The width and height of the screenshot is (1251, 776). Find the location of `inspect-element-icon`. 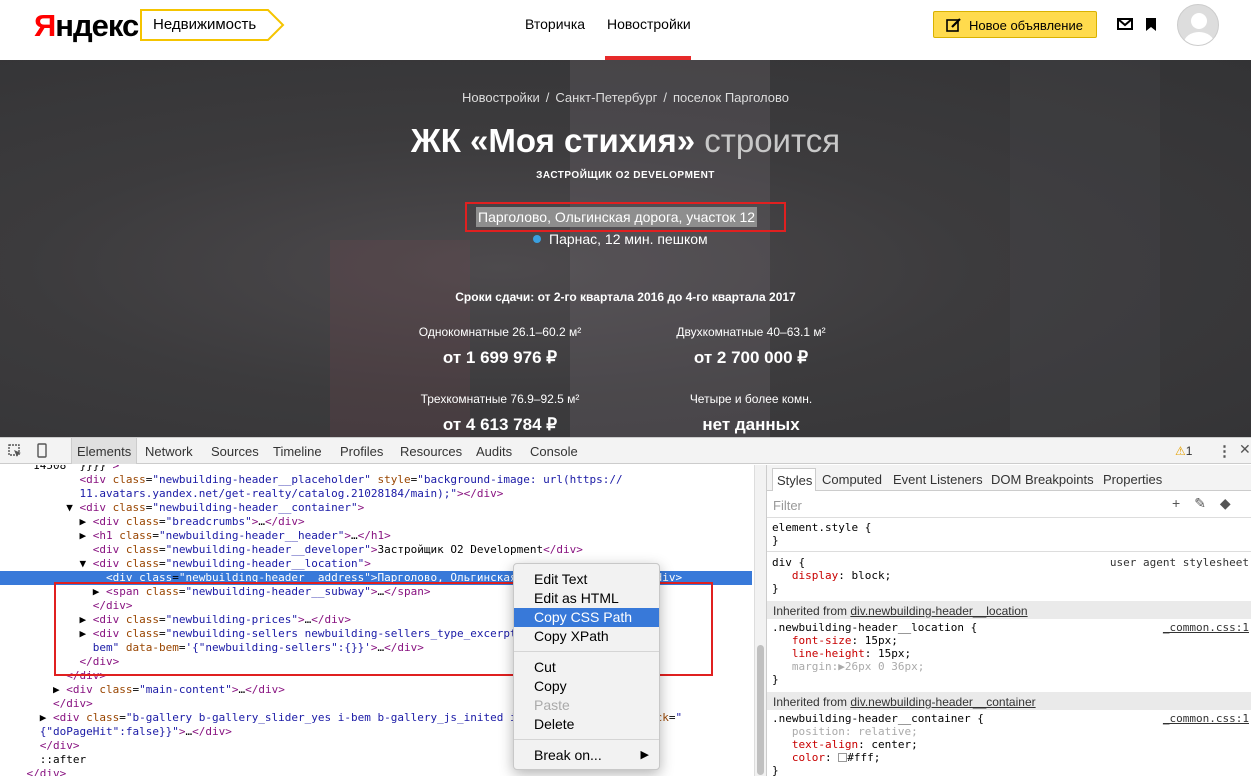

inspect-element-icon is located at coordinates (15, 451).